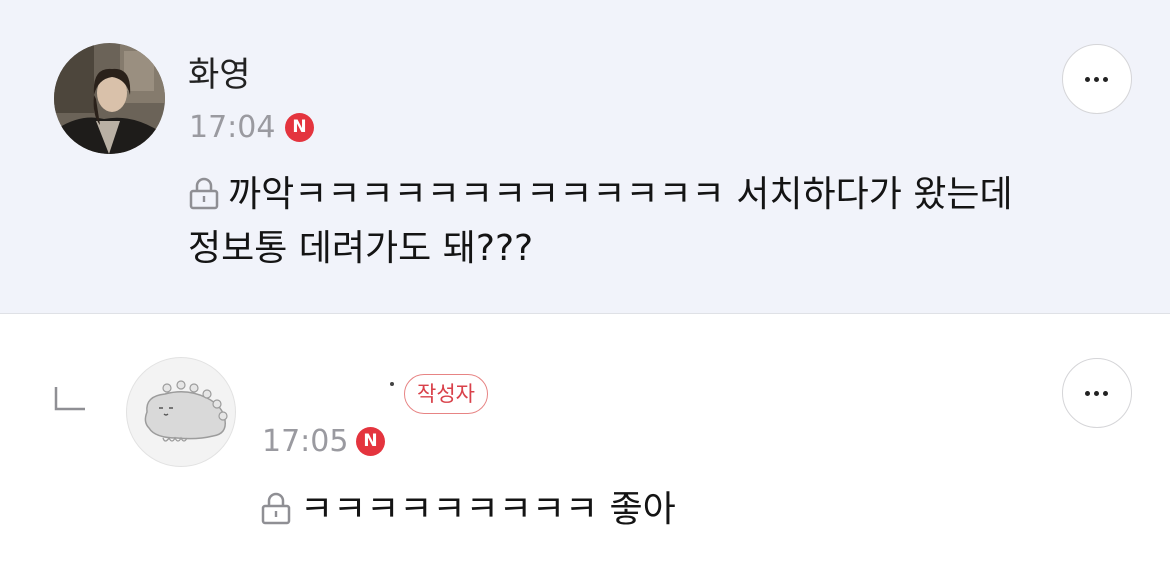  Describe the element at coordinates (446, 394) in the screenshot. I see `writer-badge: 작성자` at that location.